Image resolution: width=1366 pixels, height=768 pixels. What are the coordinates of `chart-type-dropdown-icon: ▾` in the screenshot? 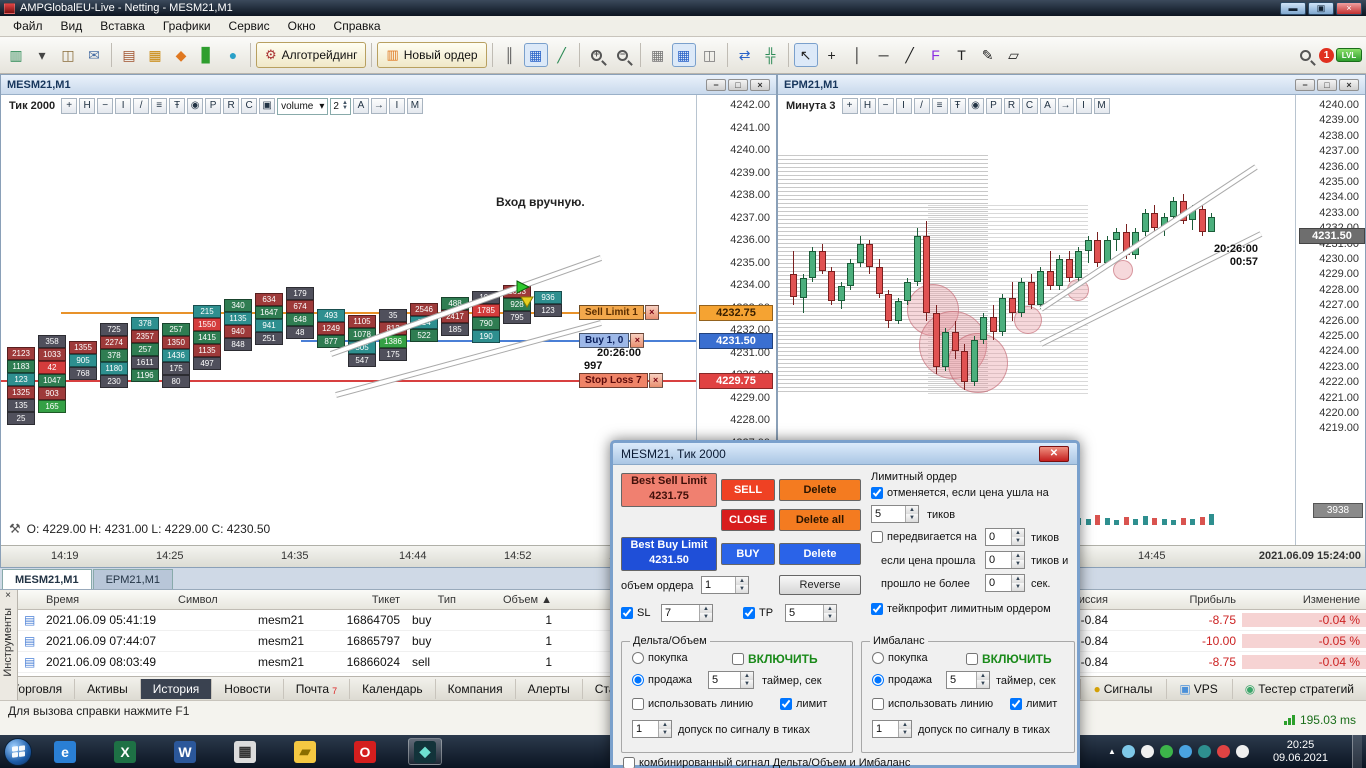 It's located at (42, 55).